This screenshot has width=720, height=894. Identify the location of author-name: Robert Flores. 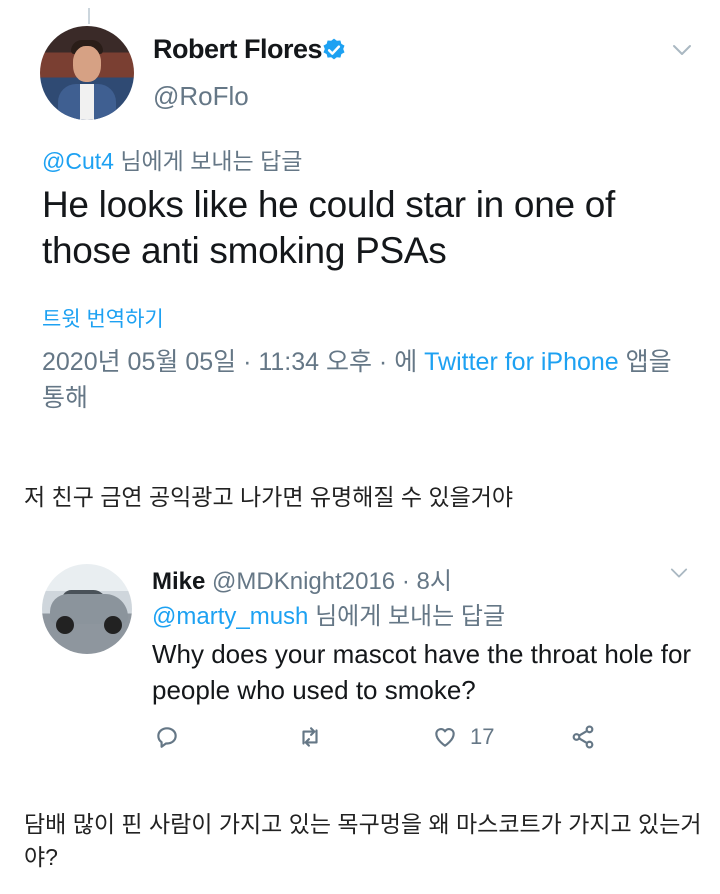
(238, 49).